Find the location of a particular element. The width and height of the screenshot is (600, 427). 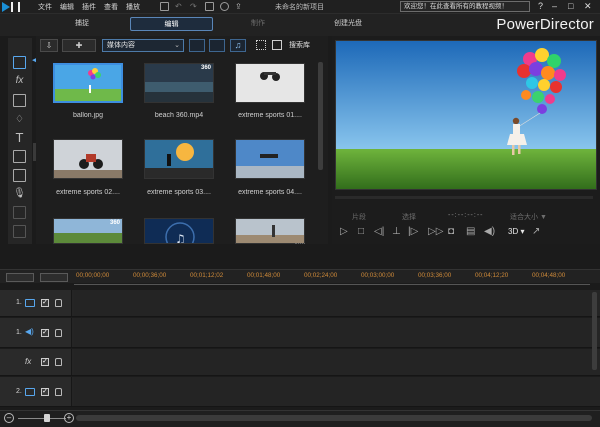

fast-forward-icon: ▷▷ is located at coordinates (435, 232).